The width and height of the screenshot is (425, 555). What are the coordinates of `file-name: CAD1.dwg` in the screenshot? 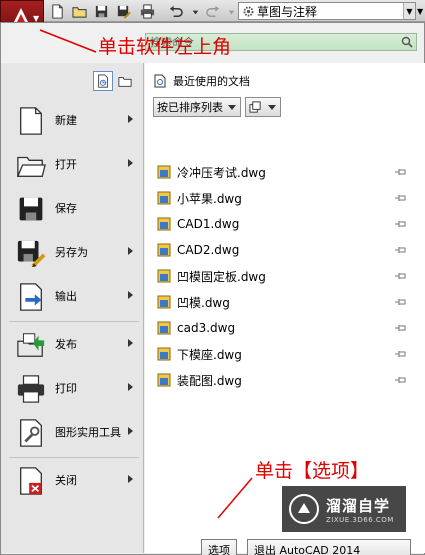 It's located at (208, 224).